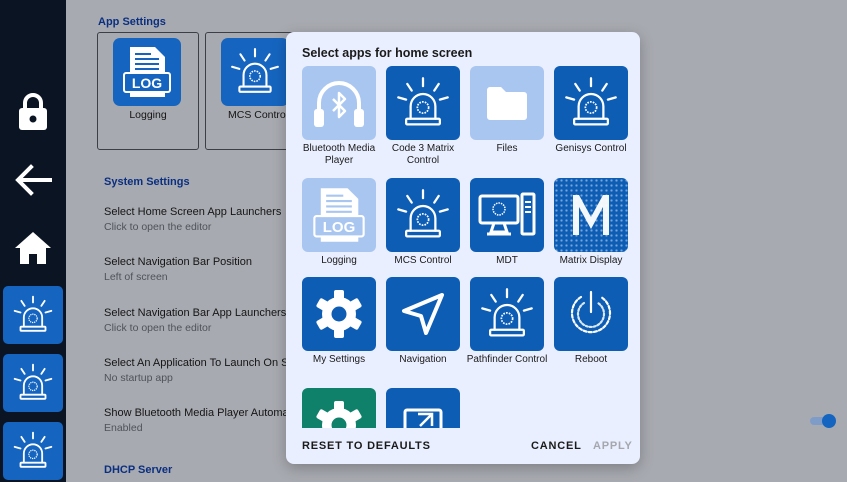 The width and height of the screenshot is (847, 482). I want to click on app-tile-launcher, so click(426, 408).